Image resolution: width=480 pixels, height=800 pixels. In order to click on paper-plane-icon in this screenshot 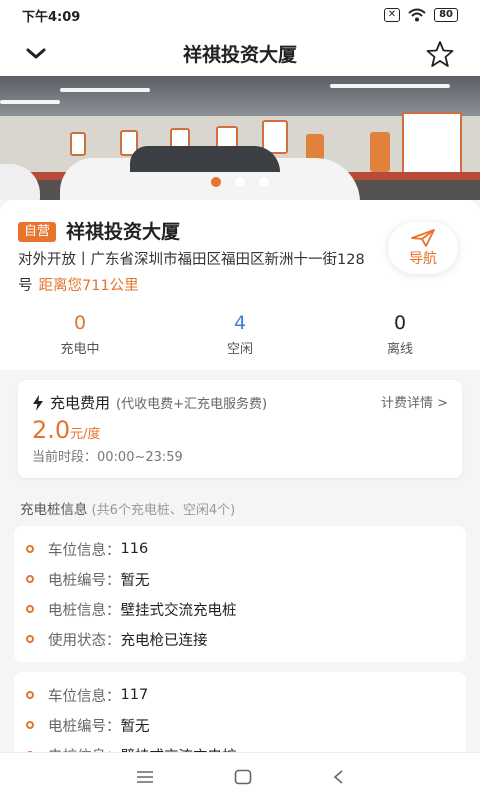, I will do `click(423, 238)`.